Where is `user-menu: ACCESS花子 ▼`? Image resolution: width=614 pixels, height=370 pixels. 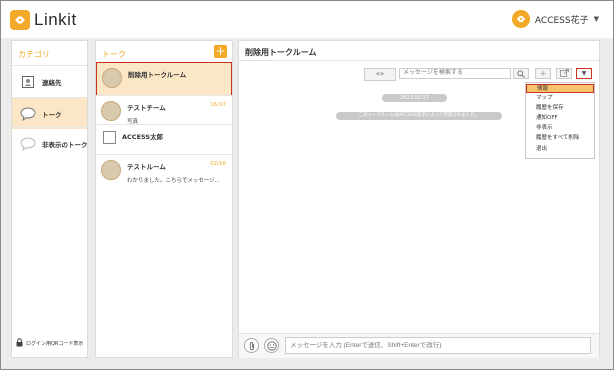 user-menu: ACCESS花子 ▼ is located at coordinates (555, 19).